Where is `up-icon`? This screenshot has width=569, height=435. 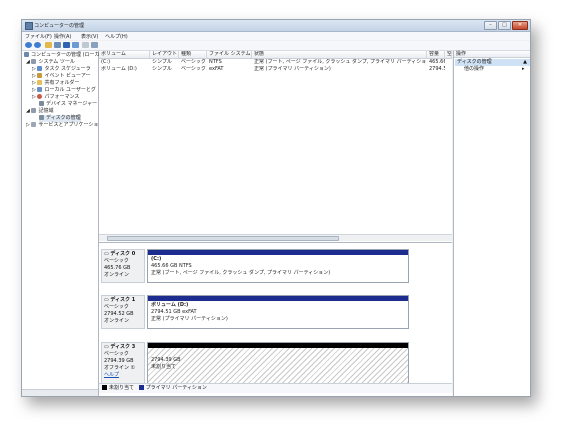 up-icon is located at coordinates (48, 45).